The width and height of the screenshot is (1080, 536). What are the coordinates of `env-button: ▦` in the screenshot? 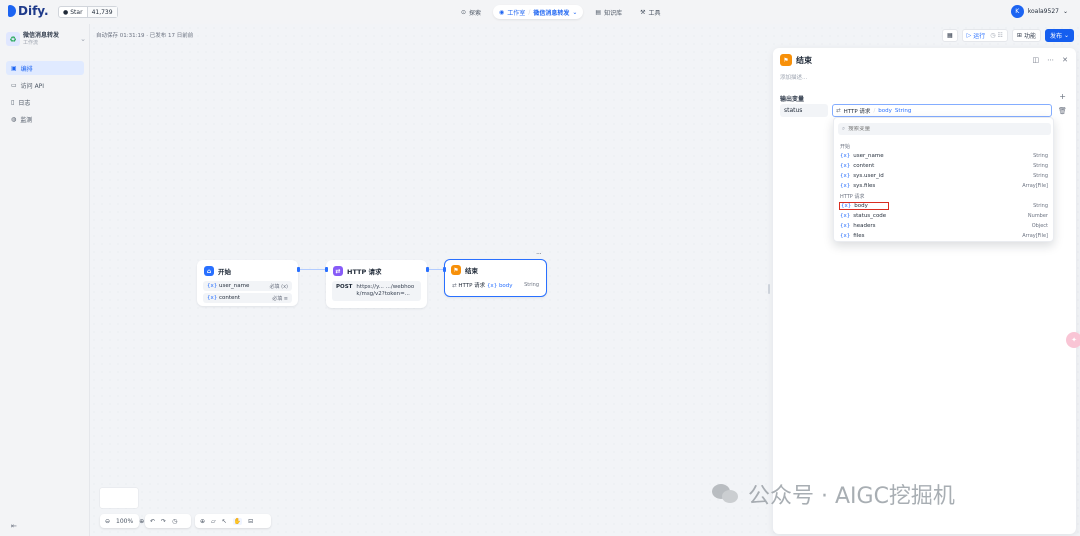 It's located at (949, 35).